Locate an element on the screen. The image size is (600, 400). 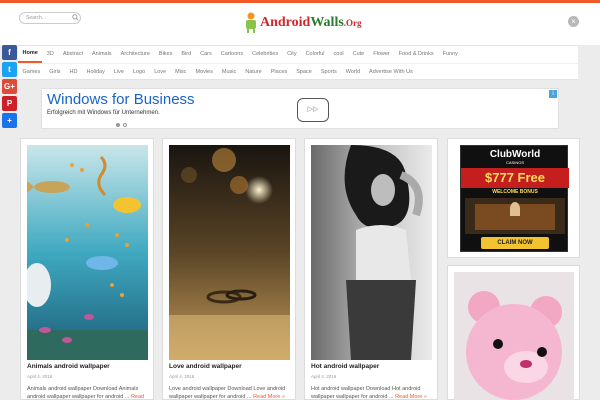
nav-item-colorful: Colorful is located at coordinates (315, 54).